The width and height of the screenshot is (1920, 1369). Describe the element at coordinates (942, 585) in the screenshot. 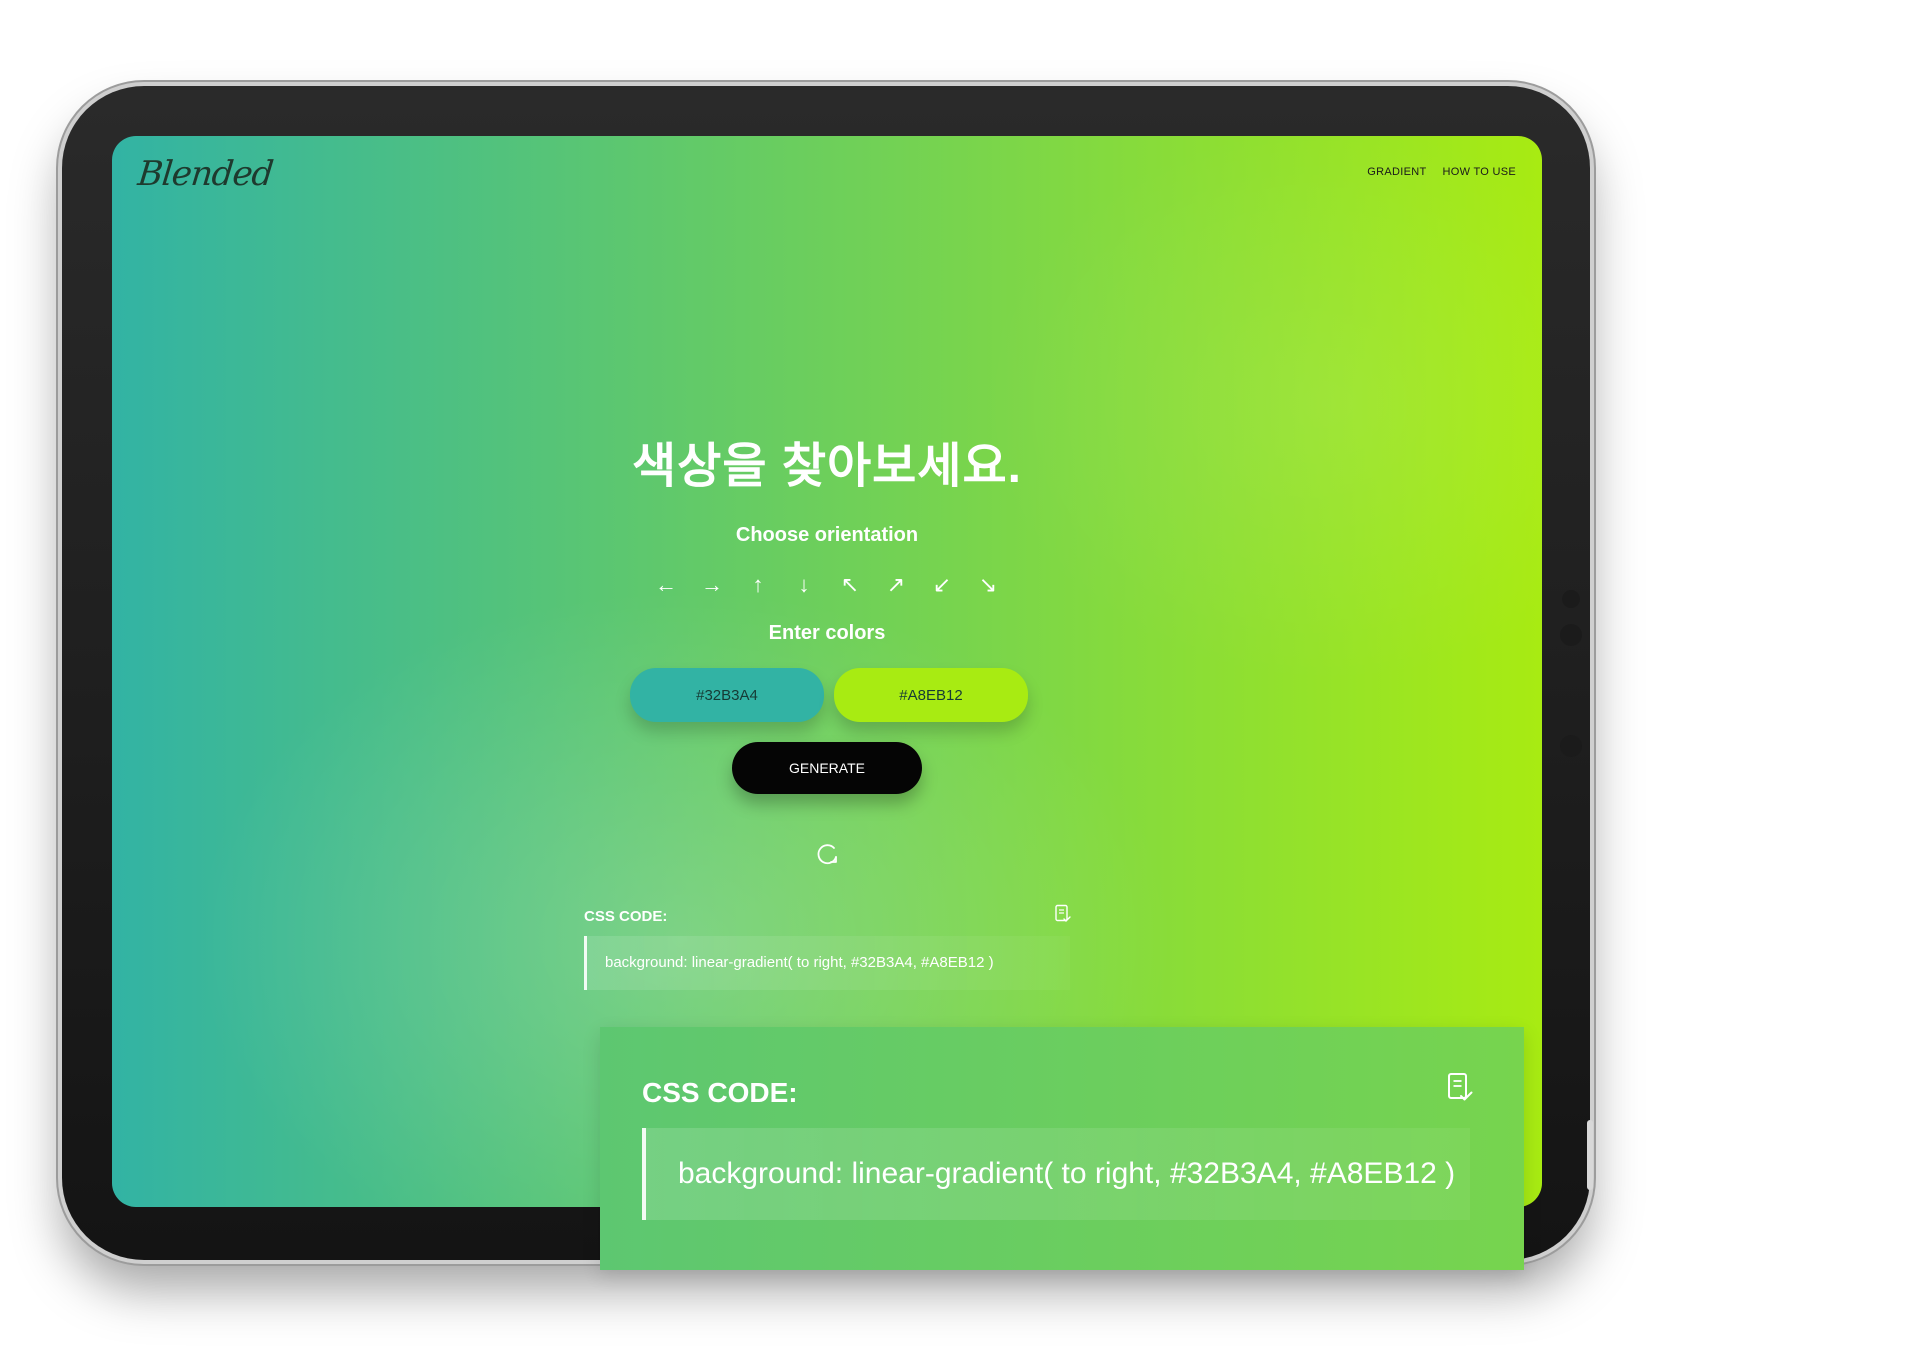

I see `arrow-down-left-icon: ↙` at that location.